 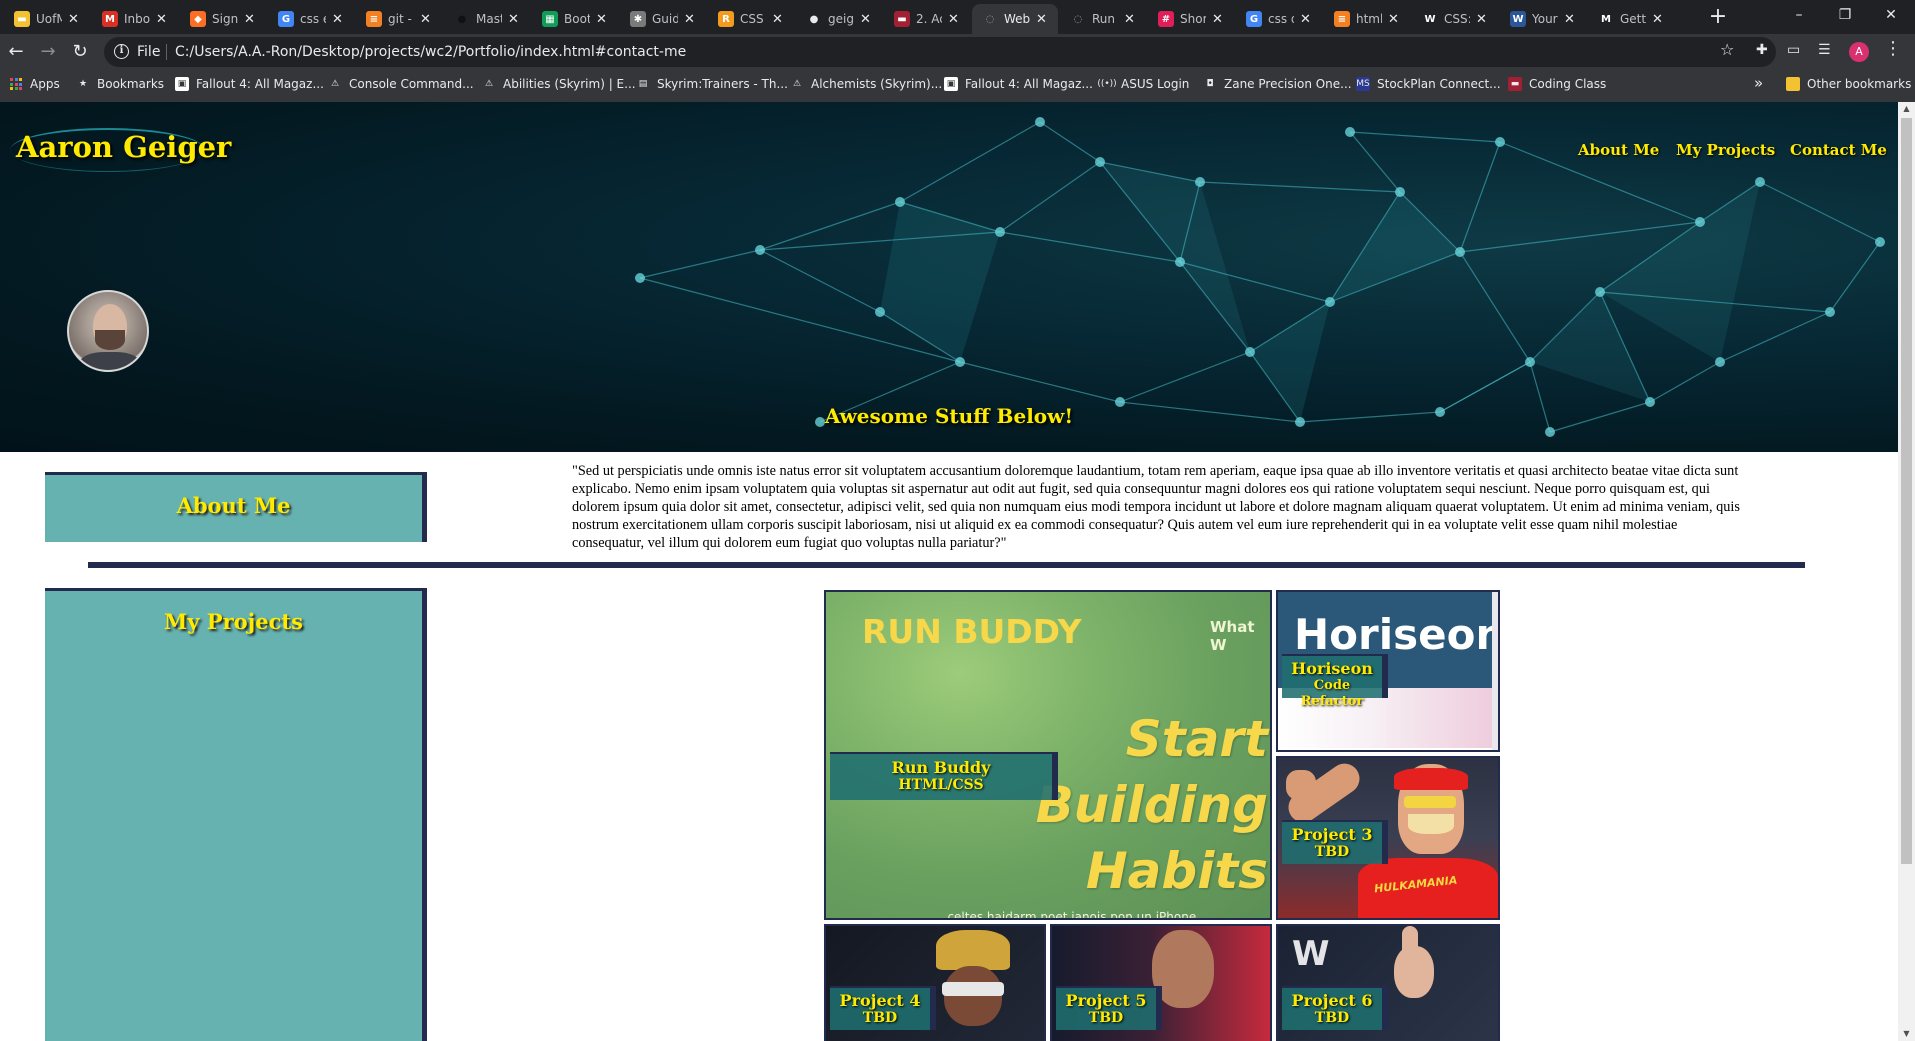 I want to click on scroll-up-arrow-icon: ▲, so click(x=1906, y=109).